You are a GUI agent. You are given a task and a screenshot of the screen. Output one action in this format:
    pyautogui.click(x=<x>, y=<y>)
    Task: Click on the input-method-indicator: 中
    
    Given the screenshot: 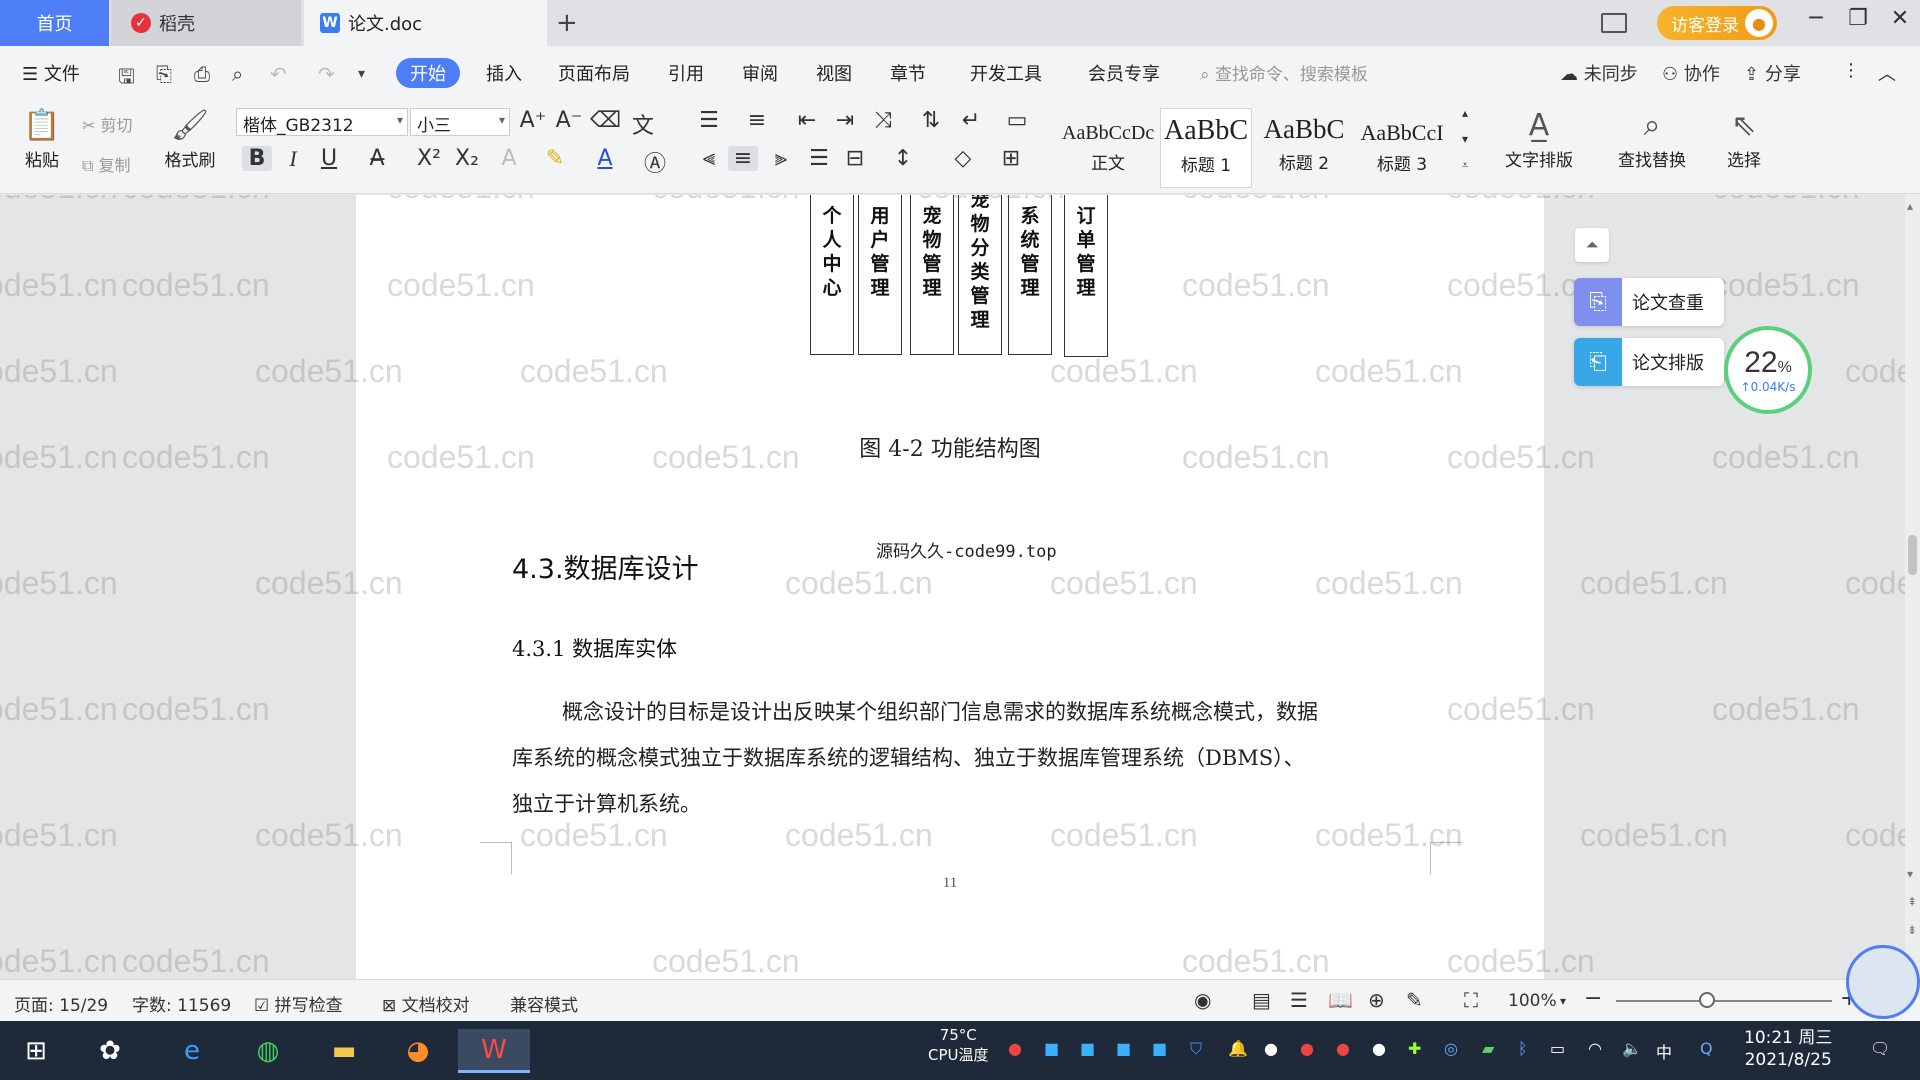 What is the action you would take?
    pyautogui.click(x=1664, y=1051)
    